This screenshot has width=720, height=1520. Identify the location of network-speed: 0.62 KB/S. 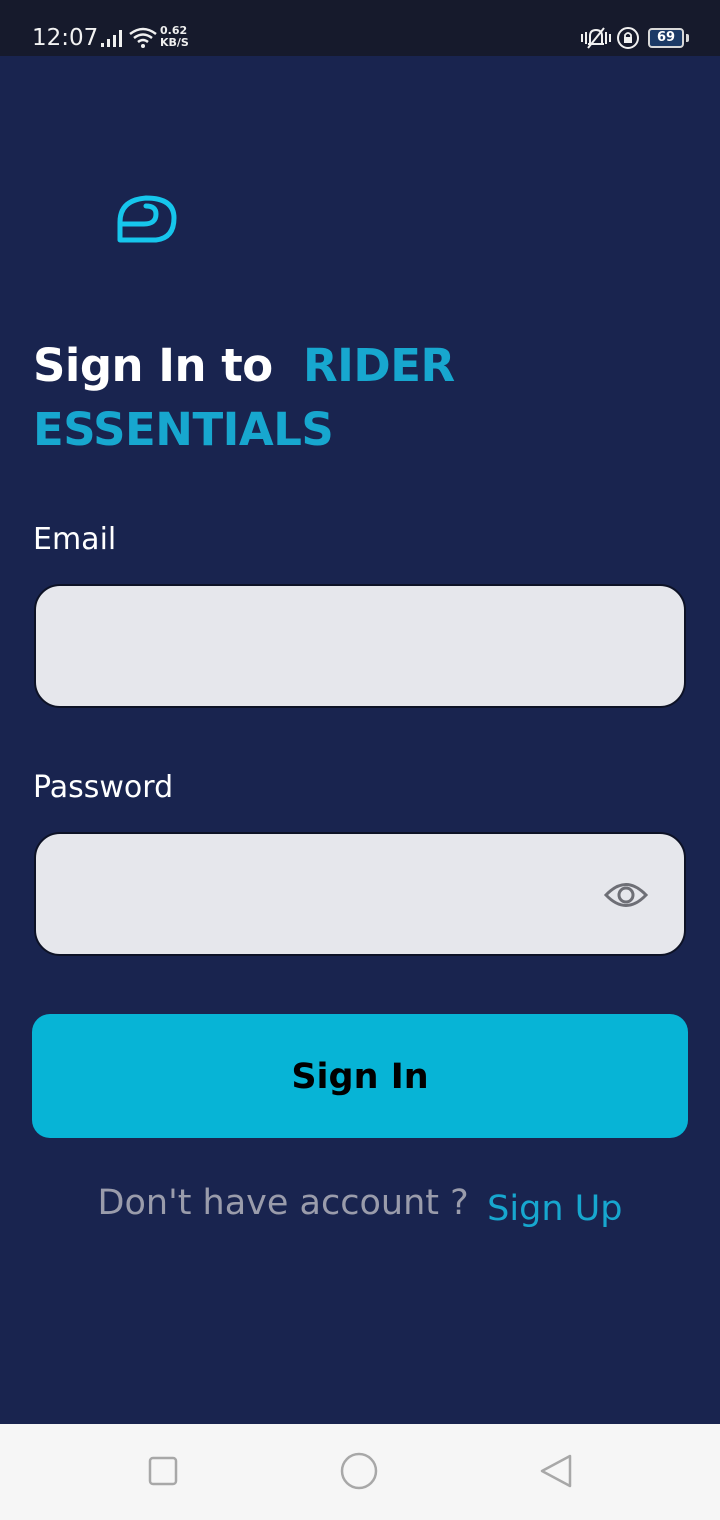
(174, 37).